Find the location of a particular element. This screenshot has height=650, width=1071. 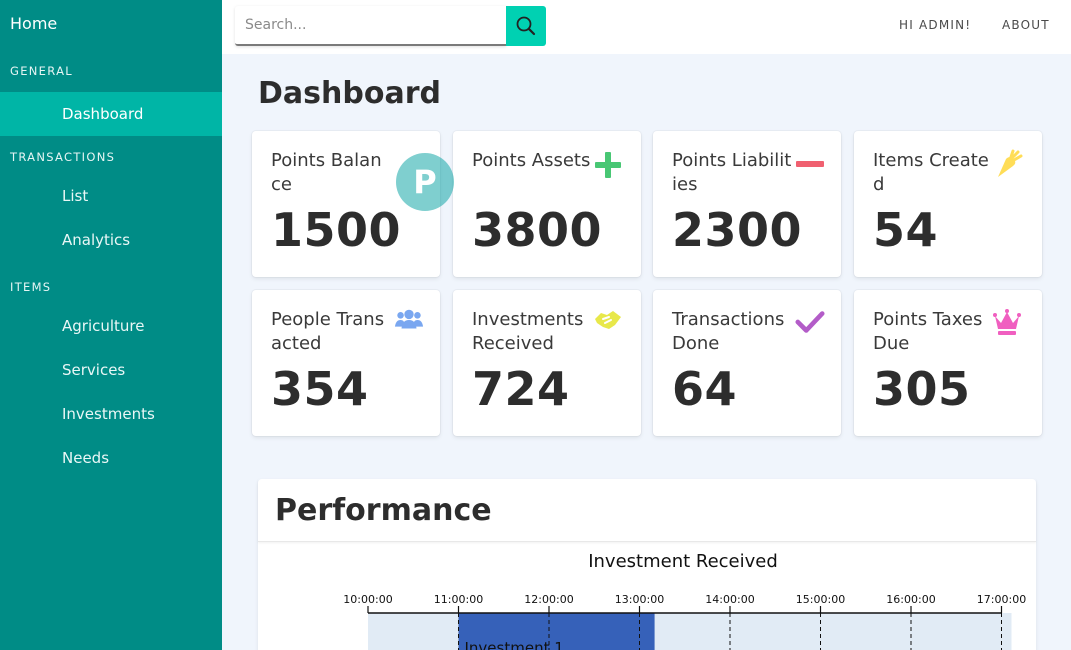

card-value: 724 is located at coordinates (521, 389).